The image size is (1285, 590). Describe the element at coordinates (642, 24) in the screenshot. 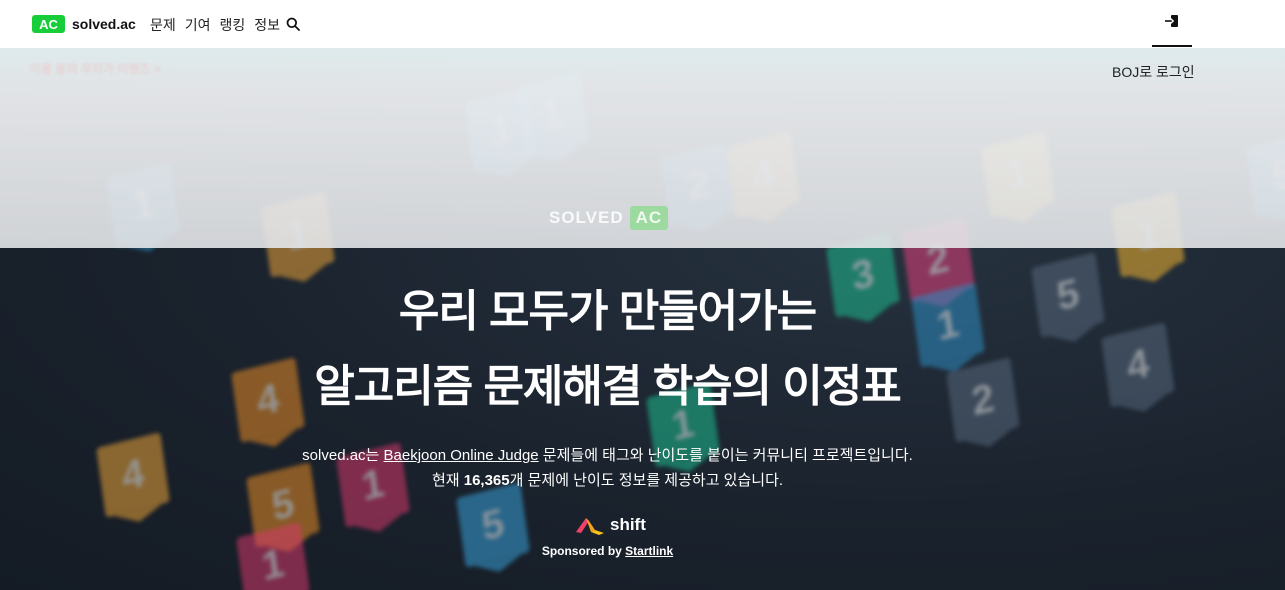

I see `top-header: AC solved.ac 문제 기여 랭킹 정보` at that location.